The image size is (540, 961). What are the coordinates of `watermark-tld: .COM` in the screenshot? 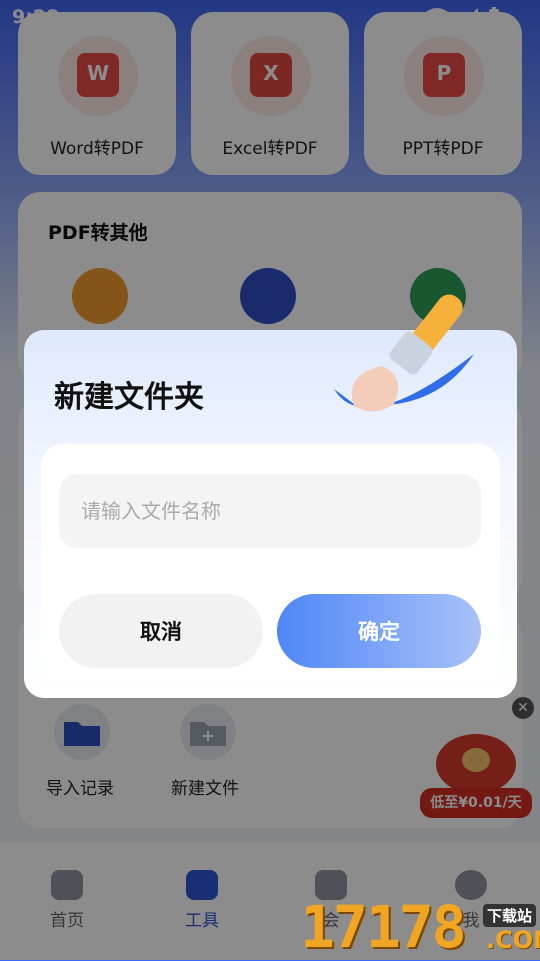 It's located at (513, 940).